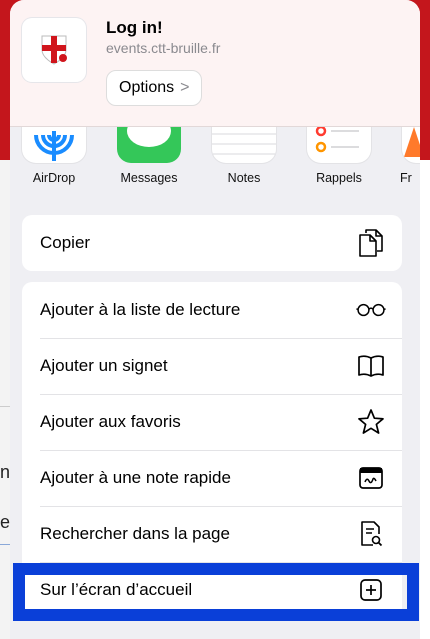 The height and width of the screenshot is (639, 430). Describe the element at coordinates (54, 50) in the screenshot. I see `red-cross-shield-icon` at that location.